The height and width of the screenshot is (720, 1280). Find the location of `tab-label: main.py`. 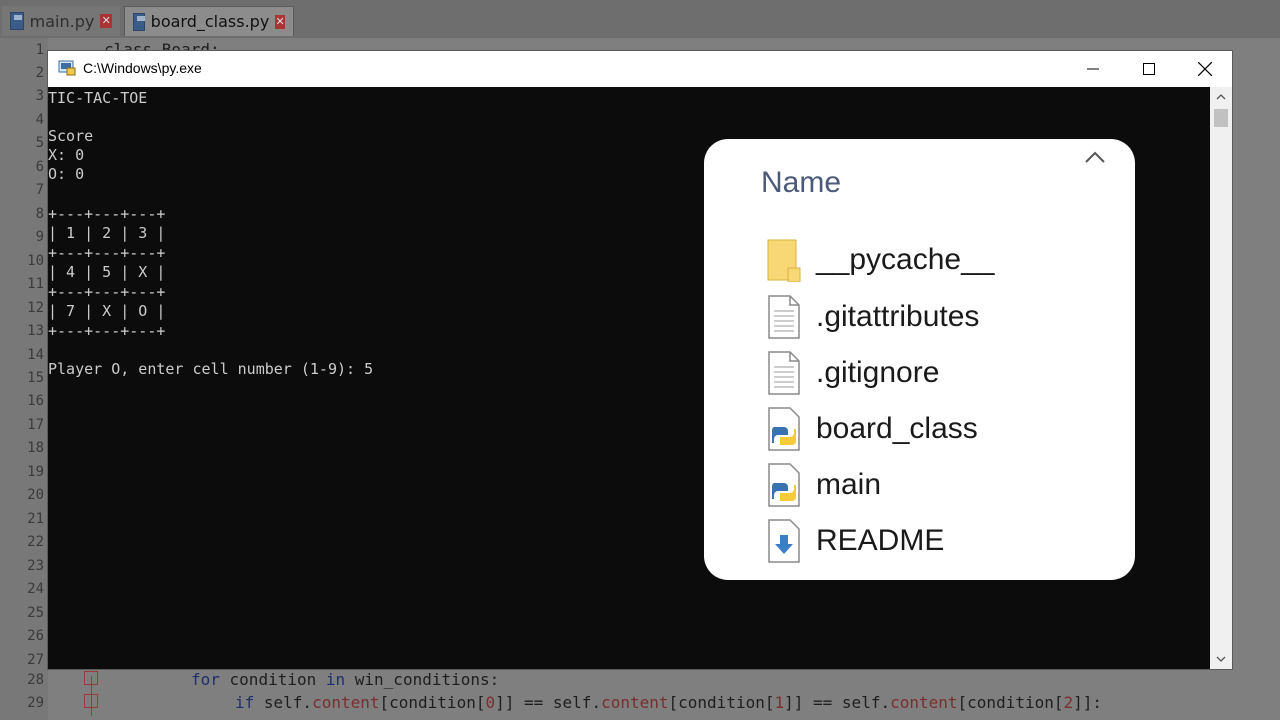

tab-label: main.py is located at coordinates (62, 21).